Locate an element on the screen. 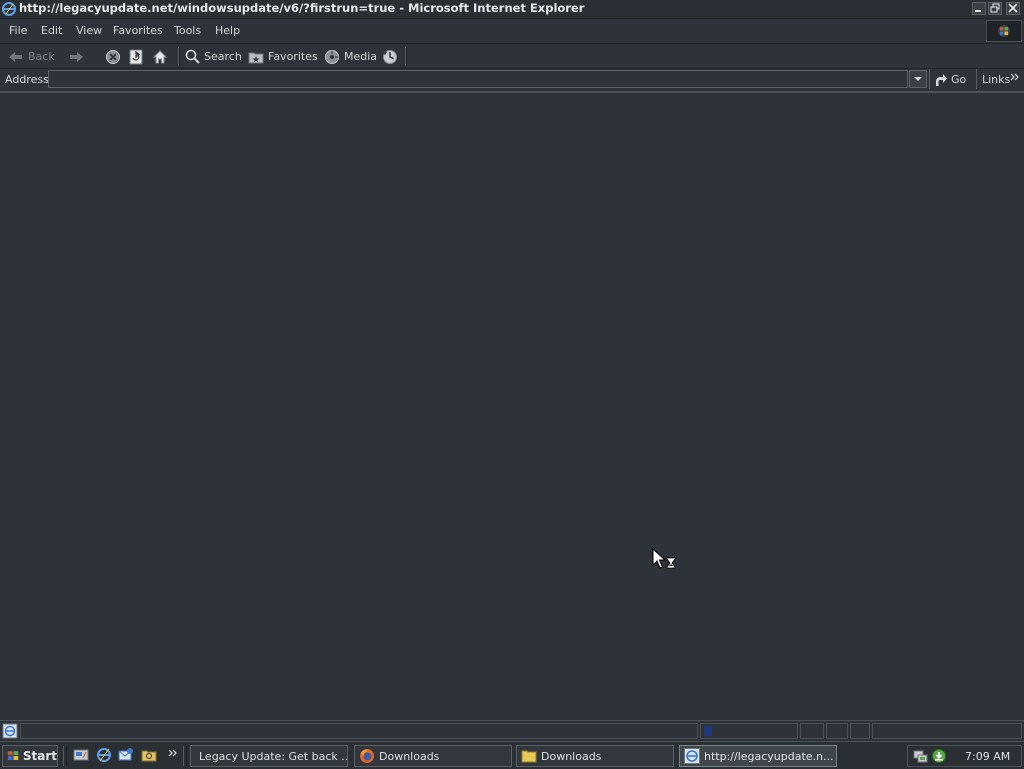 The width and height of the screenshot is (1024, 769). zone-panel is located at coordinates (947, 731).